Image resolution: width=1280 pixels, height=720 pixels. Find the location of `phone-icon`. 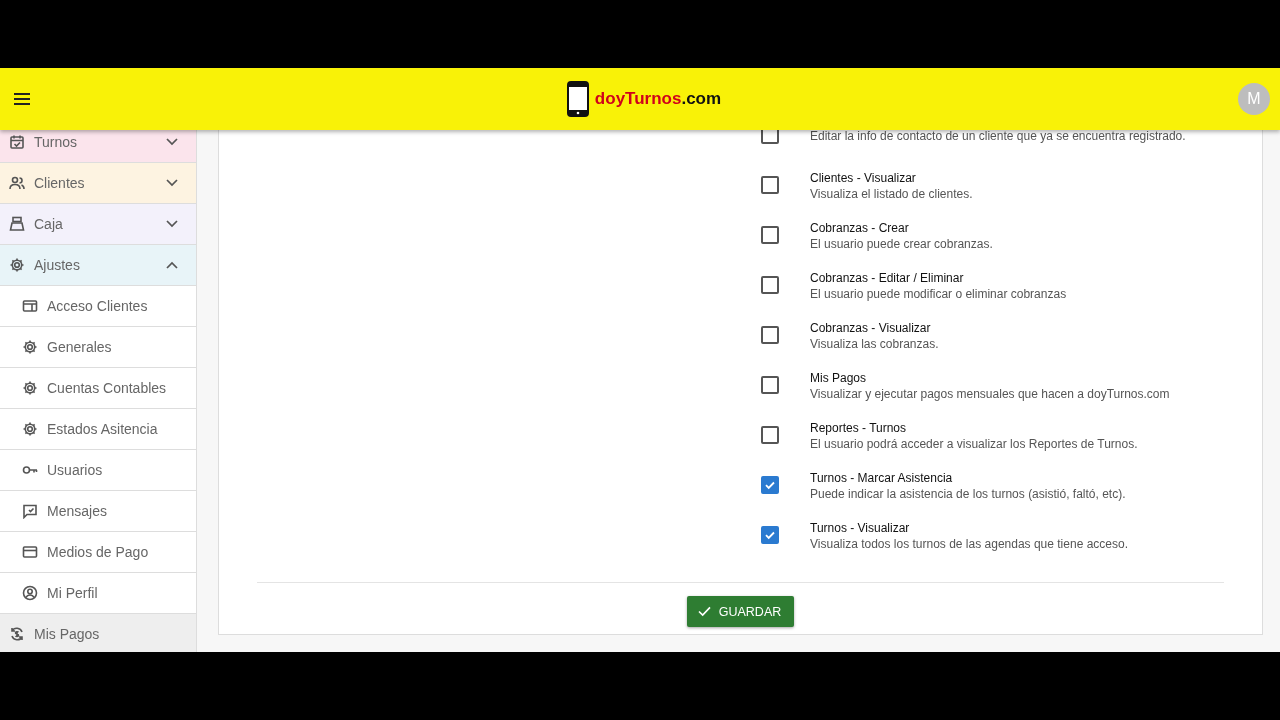

phone-icon is located at coordinates (577, 99).